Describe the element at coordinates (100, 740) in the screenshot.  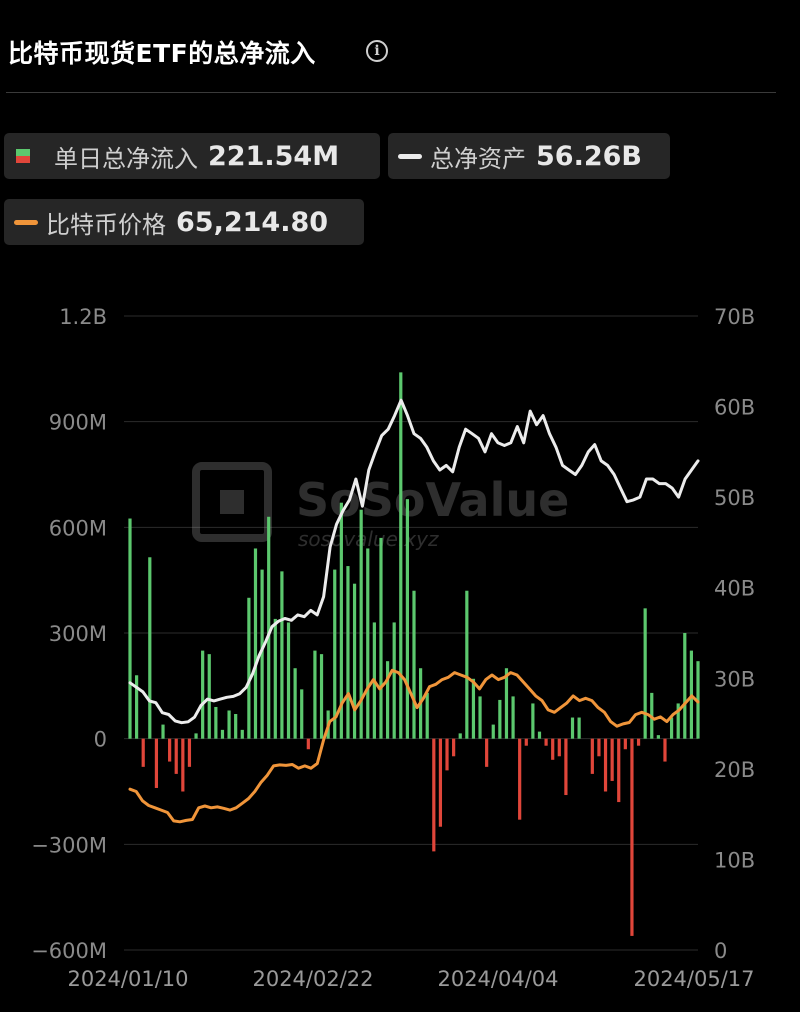
I see `left-axis-tick-label: 0` at that location.